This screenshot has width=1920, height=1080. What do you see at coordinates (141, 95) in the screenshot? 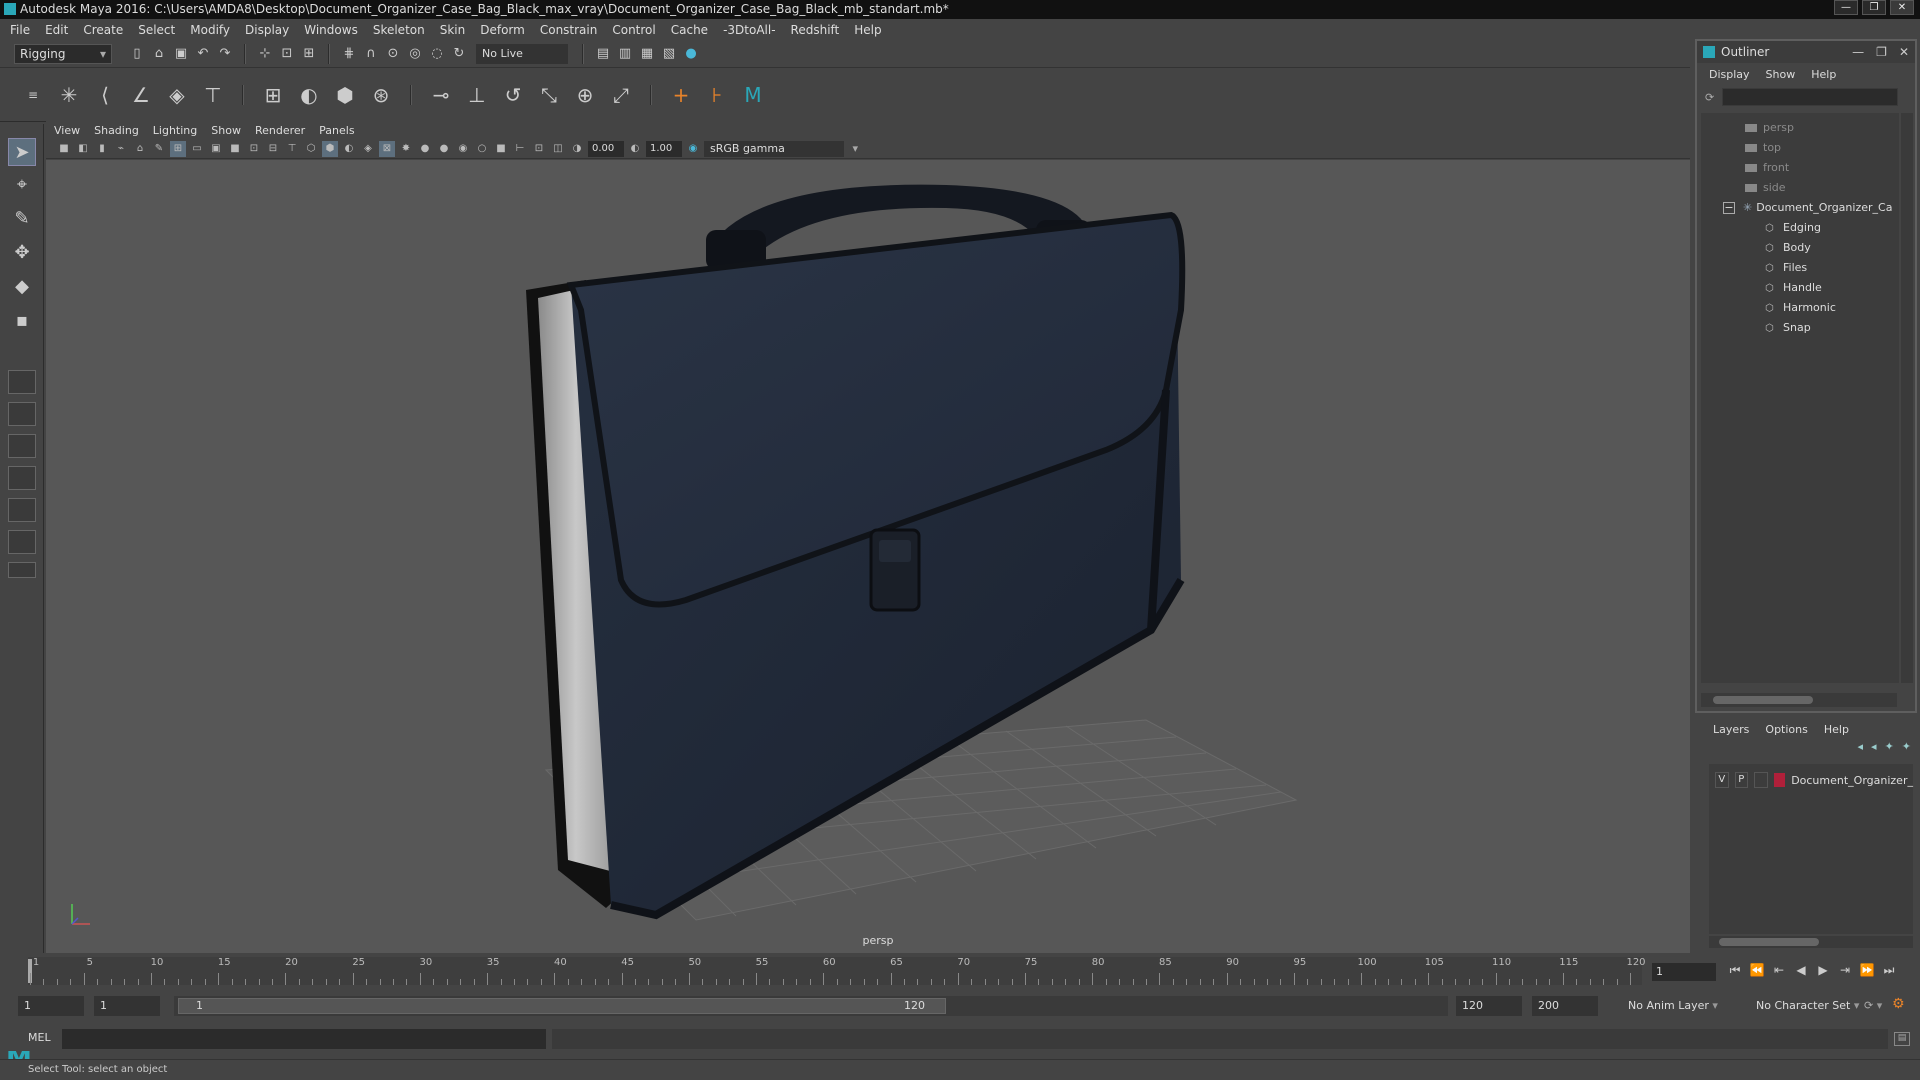
I see `ik-spline-icon: ∠` at bounding box center [141, 95].